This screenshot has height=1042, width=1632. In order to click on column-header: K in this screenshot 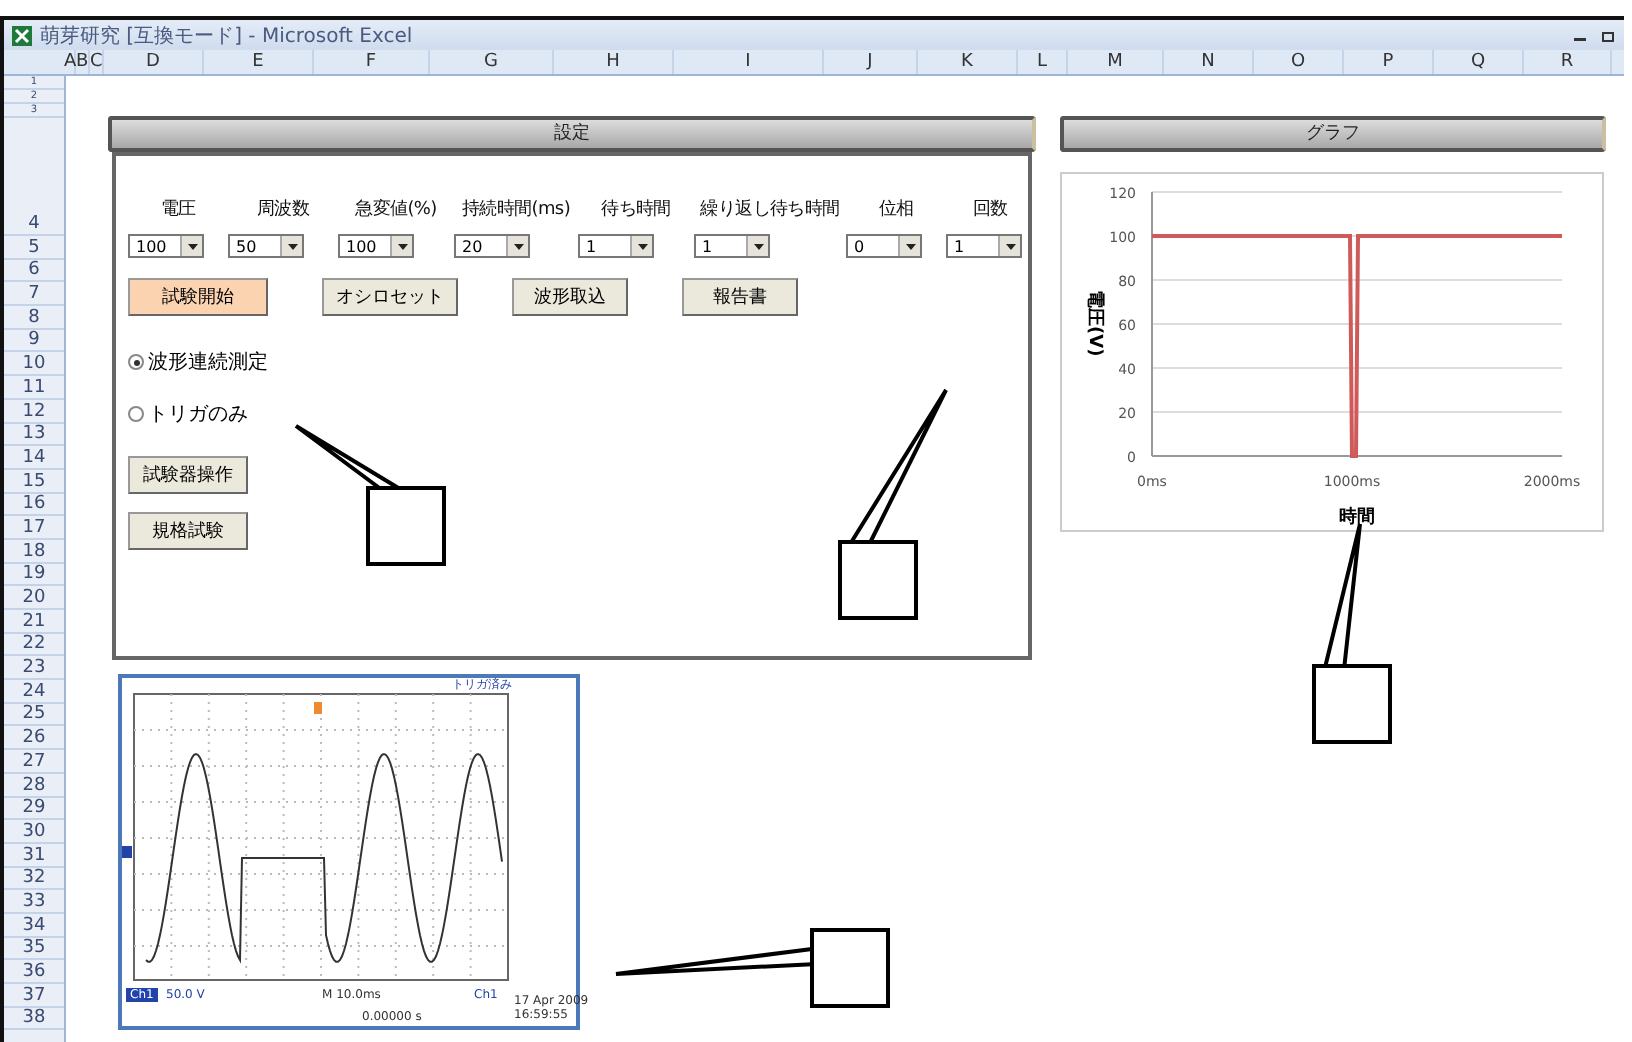, I will do `click(968, 62)`.